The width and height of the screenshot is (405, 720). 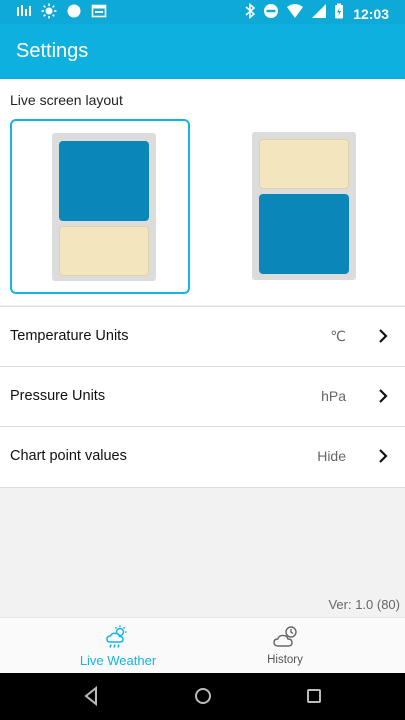 What do you see at coordinates (99, 13) in the screenshot?
I see `calendar-icon` at bounding box center [99, 13].